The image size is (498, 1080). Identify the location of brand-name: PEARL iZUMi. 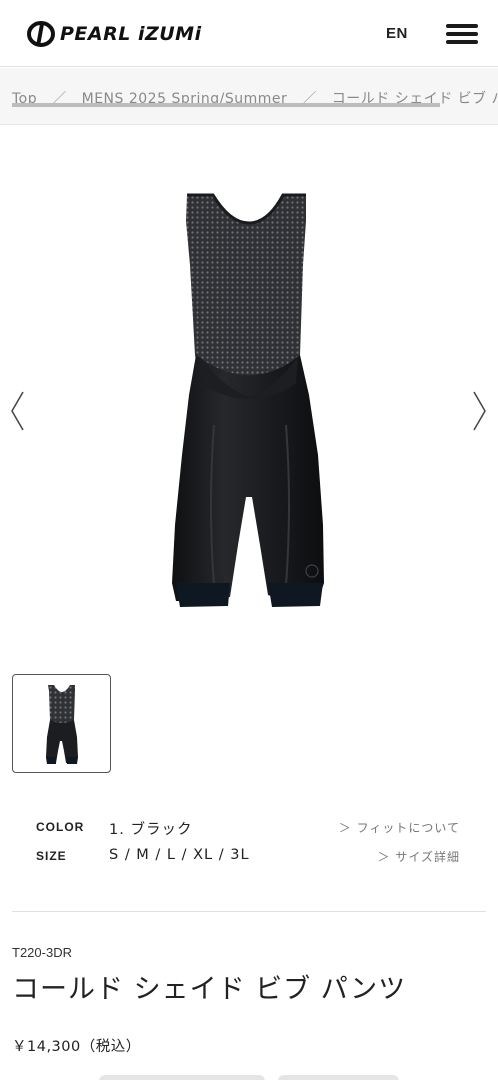
(131, 34).